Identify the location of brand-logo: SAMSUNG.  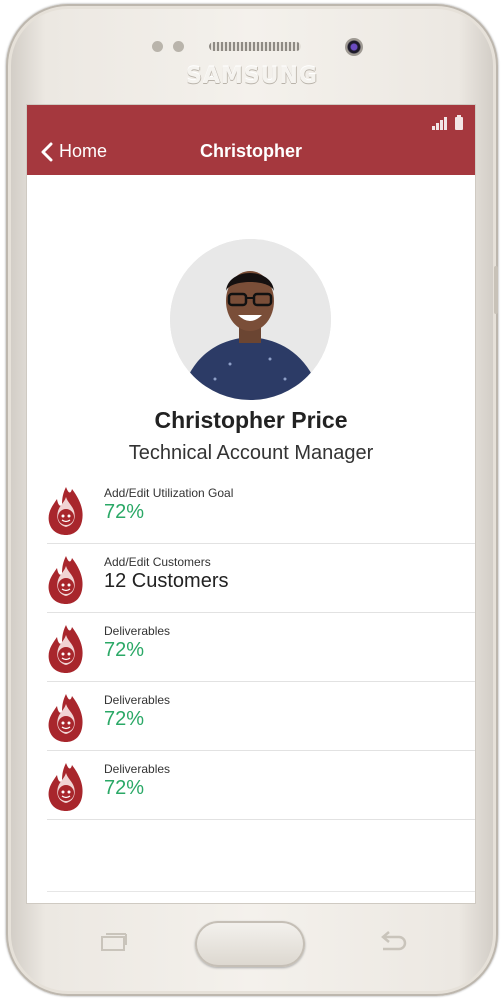
(252, 76).